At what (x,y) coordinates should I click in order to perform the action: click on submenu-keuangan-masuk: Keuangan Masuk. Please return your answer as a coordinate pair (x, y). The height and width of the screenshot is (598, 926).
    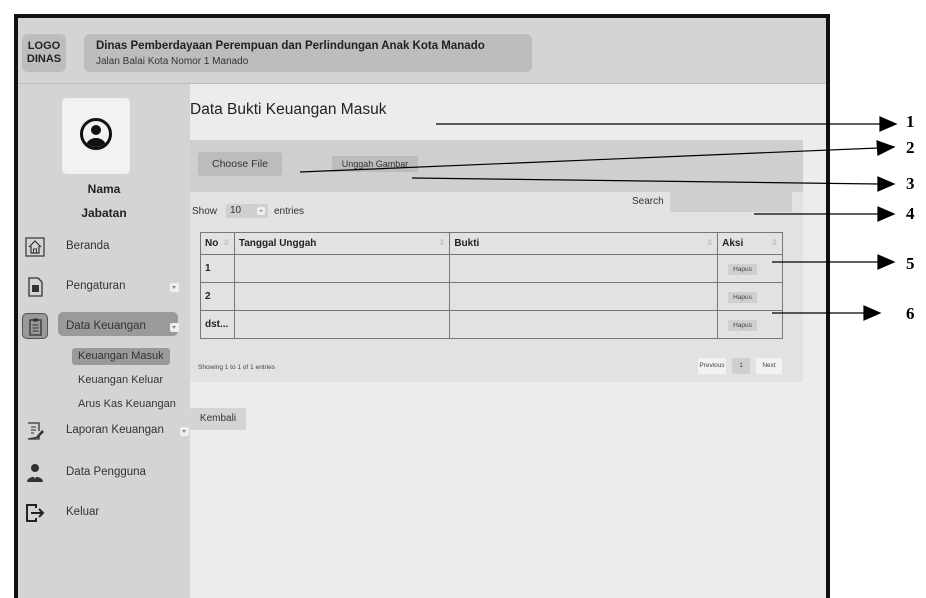
    Looking at the image, I should click on (121, 356).